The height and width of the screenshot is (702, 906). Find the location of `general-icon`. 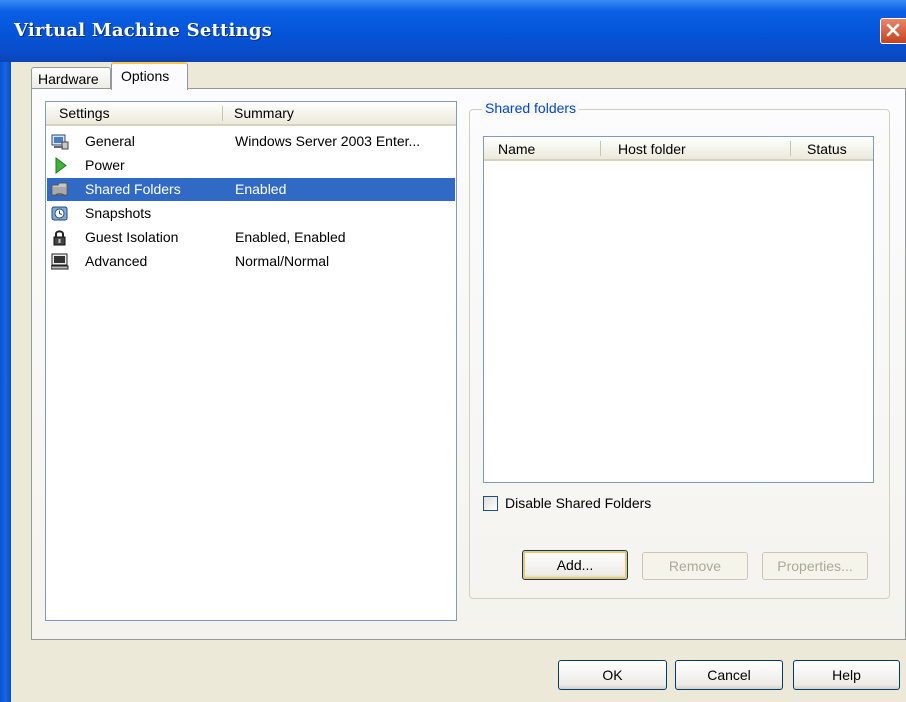

general-icon is located at coordinates (60, 142).